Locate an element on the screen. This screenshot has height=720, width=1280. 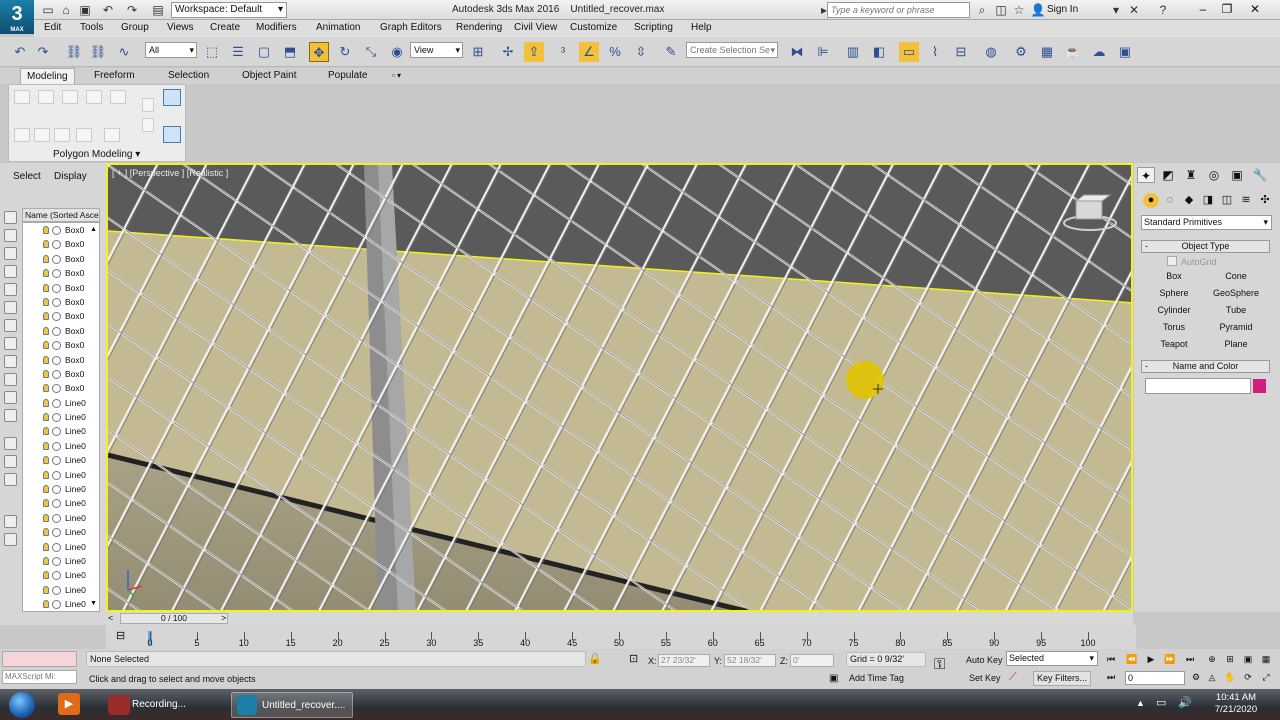
angle-snap-icon: ∠ is located at coordinates (589, 52).